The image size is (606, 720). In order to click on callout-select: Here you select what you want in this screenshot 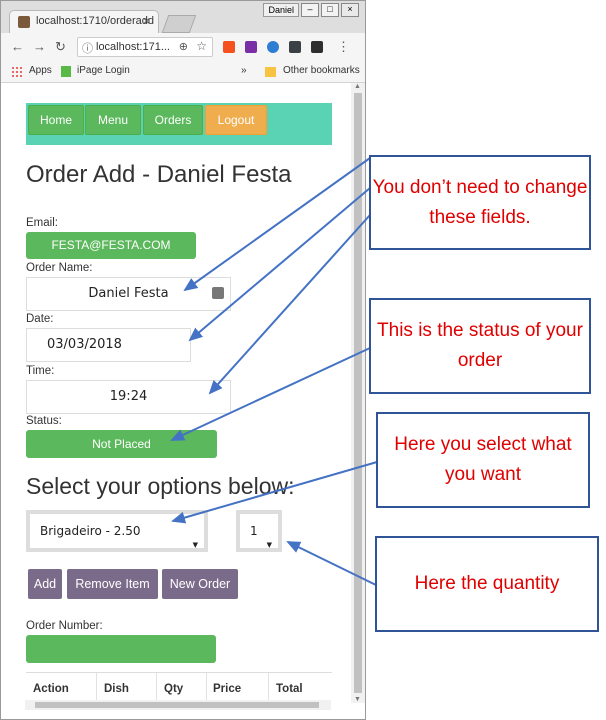, I will do `click(483, 460)`.